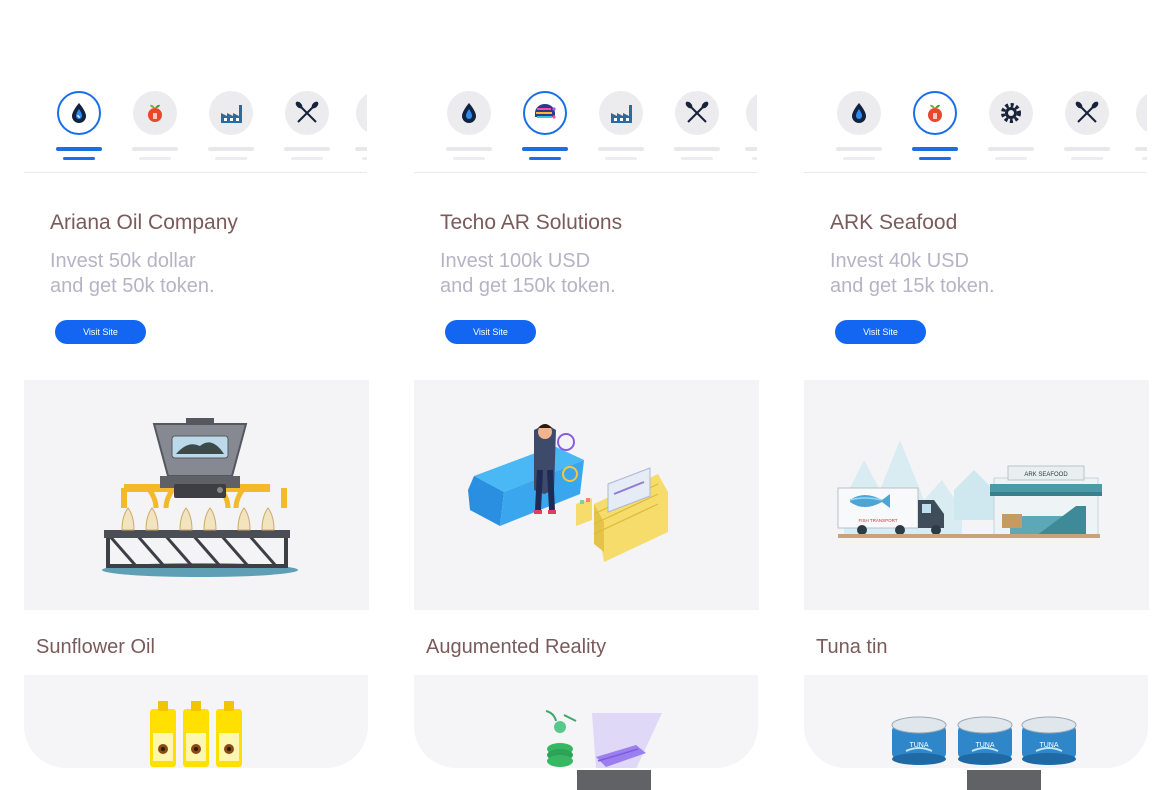  What do you see at coordinates (132, 273) in the screenshot?
I see `investment-description: Invest 50k dollar and get 50k token.` at bounding box center [132, 273].